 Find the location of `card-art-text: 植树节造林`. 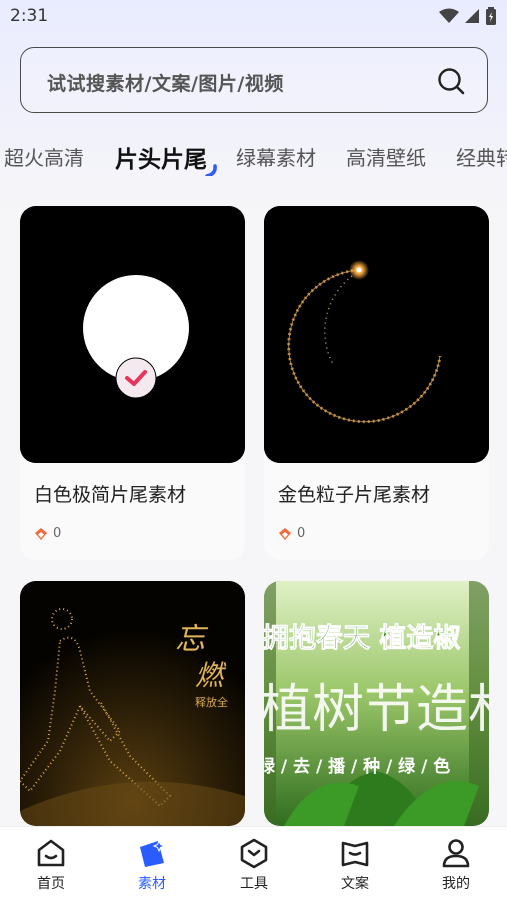

card-art-text: 植树节造林 is located at coordinates (376, 710).